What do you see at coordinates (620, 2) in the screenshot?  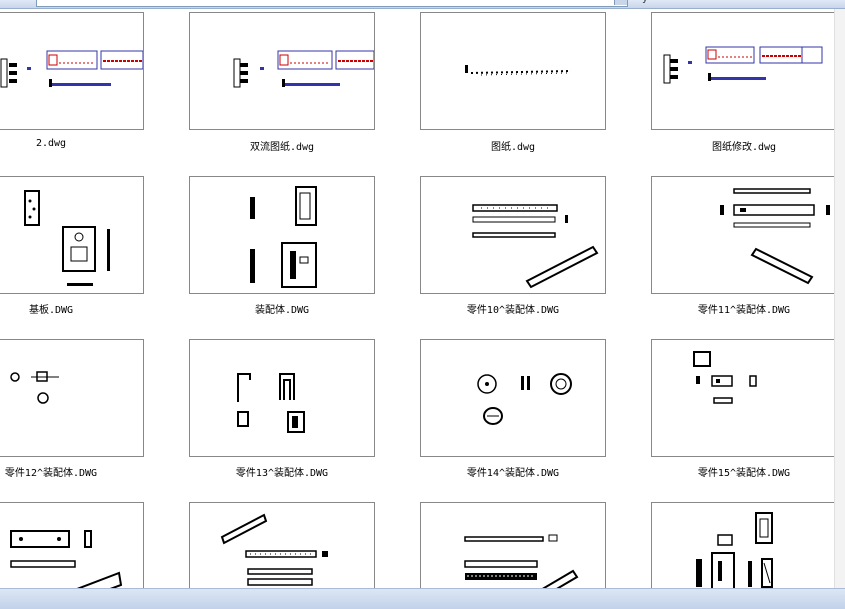 I see `address-dropdown-button` at bounding box center [620, 2].